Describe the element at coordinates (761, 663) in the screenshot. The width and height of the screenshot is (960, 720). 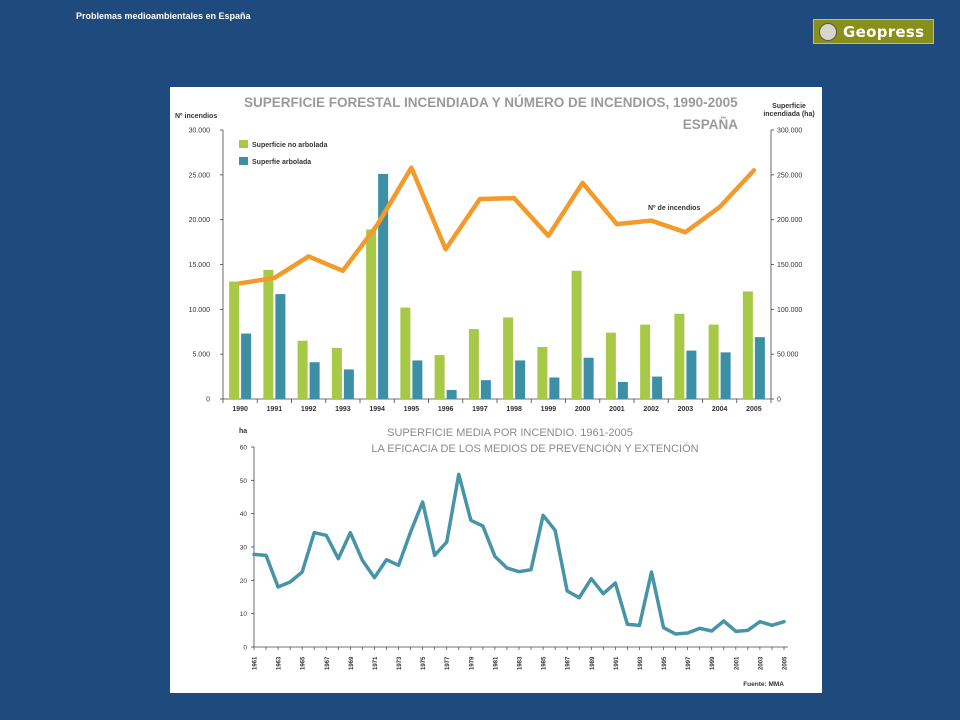
I see `chart2-xtick-label: 2003` at that location.